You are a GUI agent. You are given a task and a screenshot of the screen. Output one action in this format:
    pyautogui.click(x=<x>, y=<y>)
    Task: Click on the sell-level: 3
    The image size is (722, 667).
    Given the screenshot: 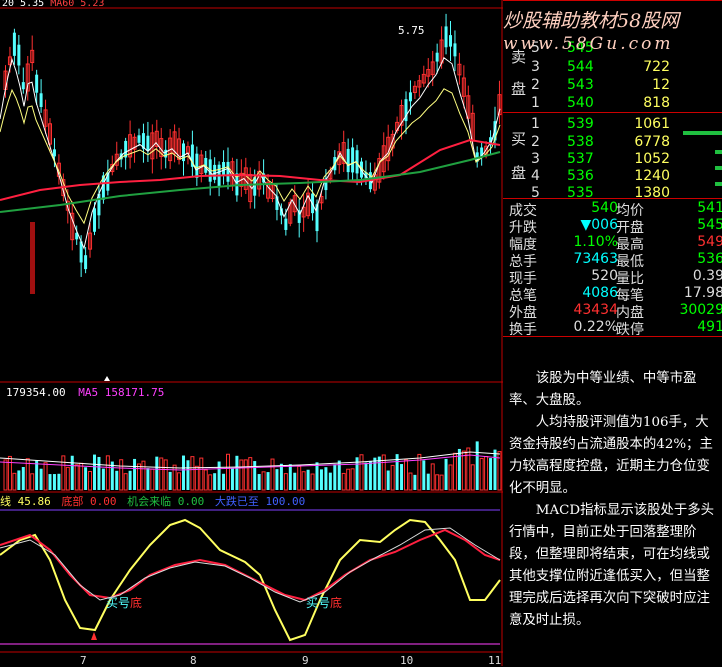 What is the action you would take?
    pyautogui.click(x=535, y=67)
    